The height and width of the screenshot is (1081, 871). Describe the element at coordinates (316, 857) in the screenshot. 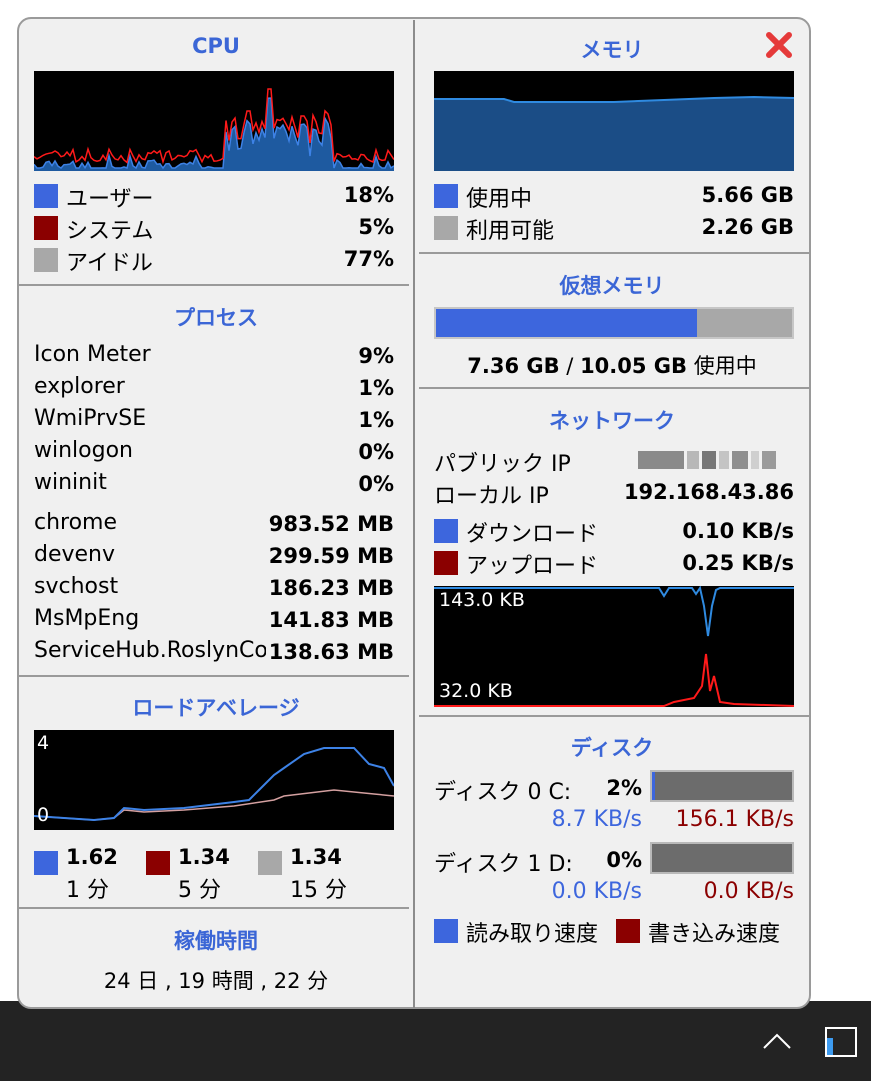

I see `load-15min-value: 1.34` at that location.